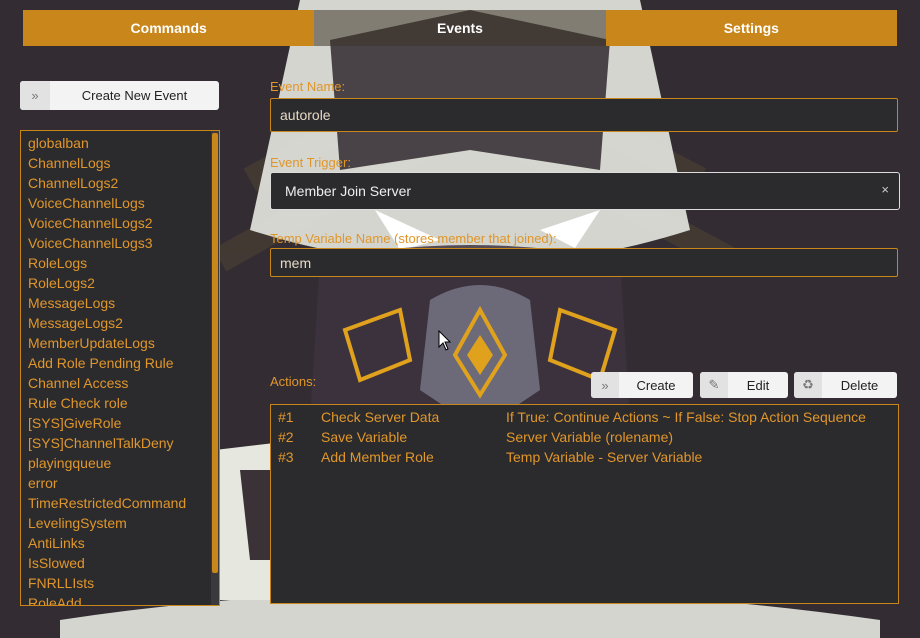 The height and width of the screenshot is (638, 920). Describe the element at coordinates (120, 583) in the screenshot. I see `event-list-item: FNRLLIsts` at that location.